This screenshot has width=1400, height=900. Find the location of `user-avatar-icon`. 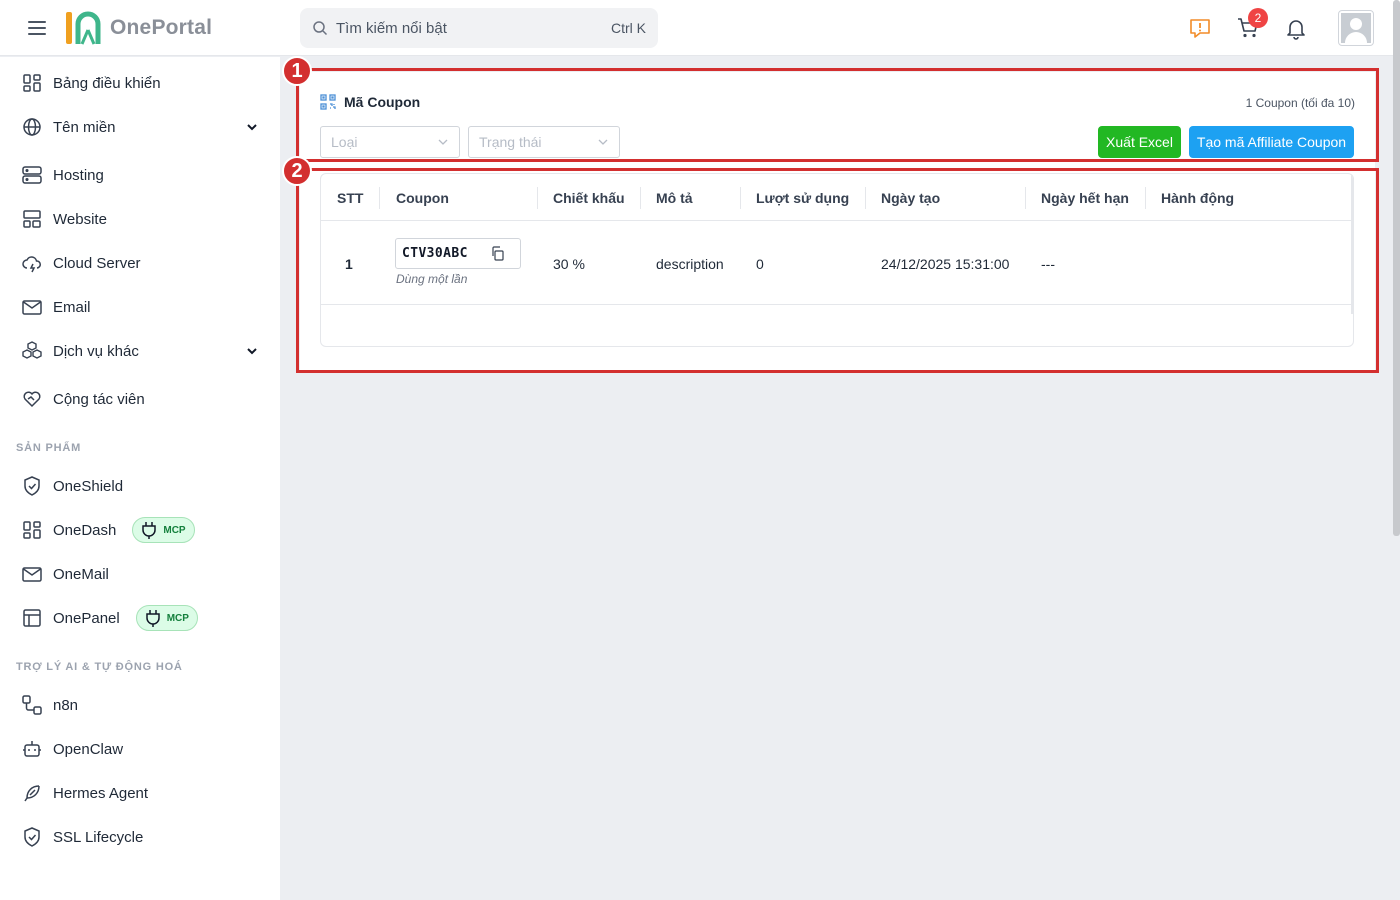

user-avatar-icon is located at coordinates (1356, 28).